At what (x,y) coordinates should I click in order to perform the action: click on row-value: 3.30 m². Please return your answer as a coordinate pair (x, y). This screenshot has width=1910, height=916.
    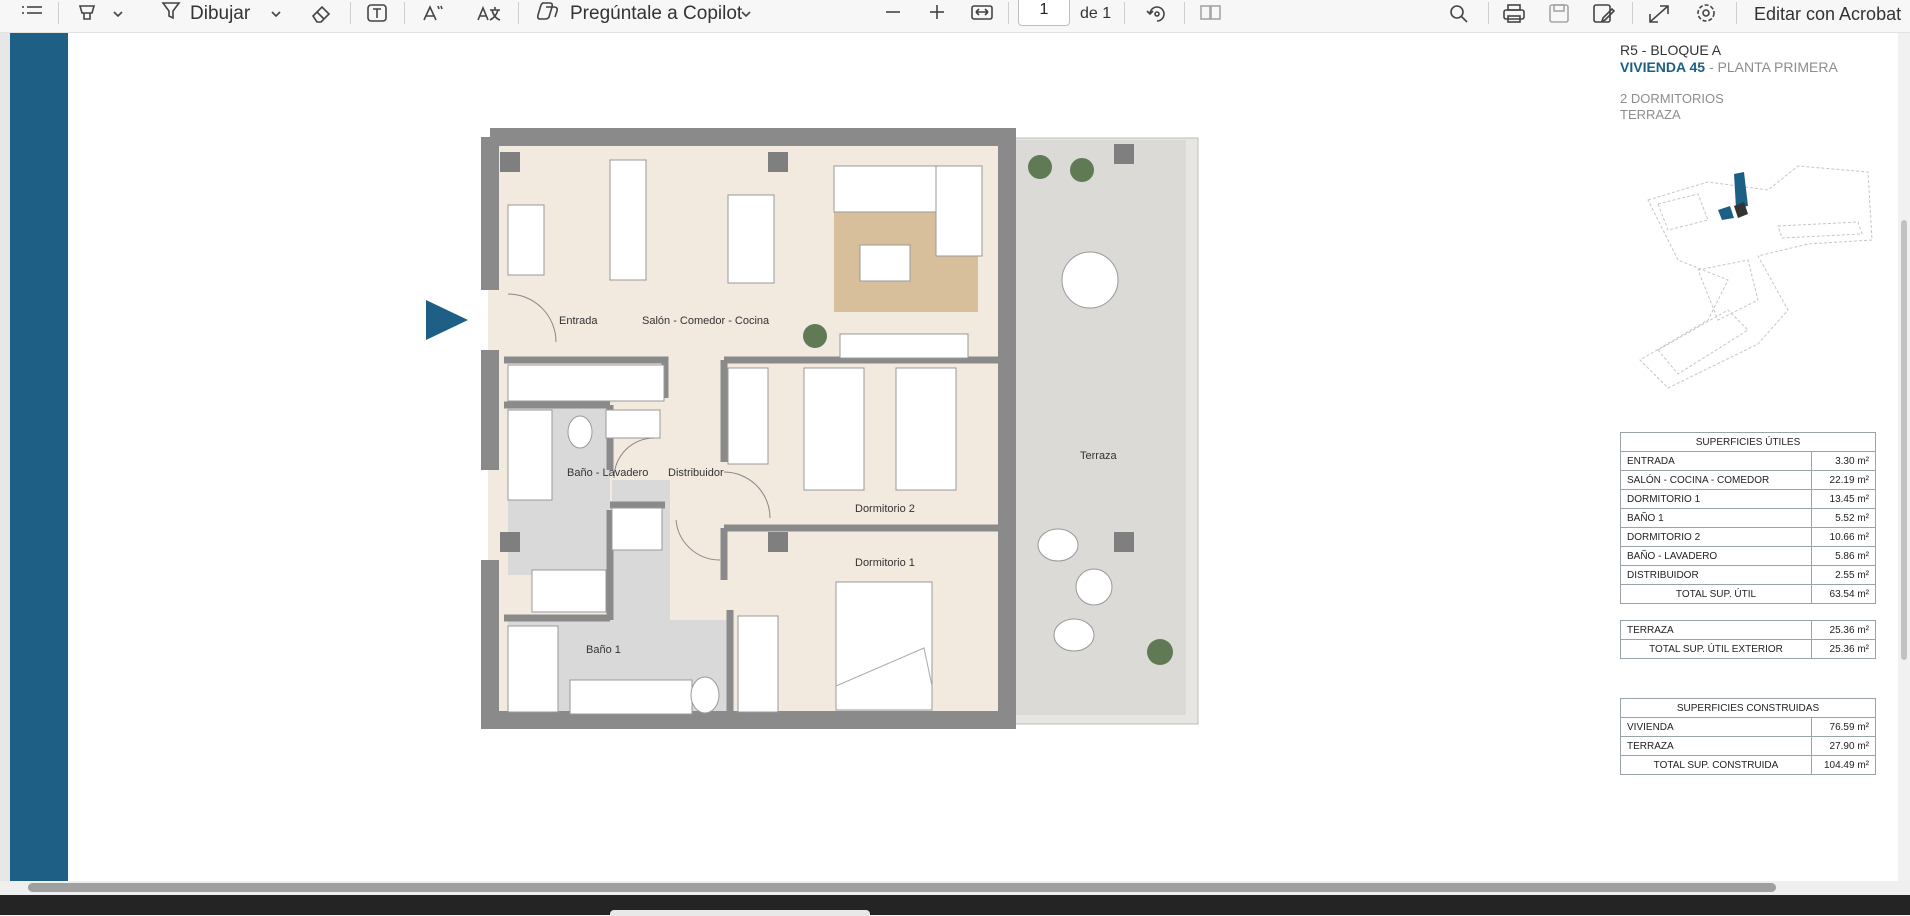
    Looking at the image, I should click on (1843, 461).